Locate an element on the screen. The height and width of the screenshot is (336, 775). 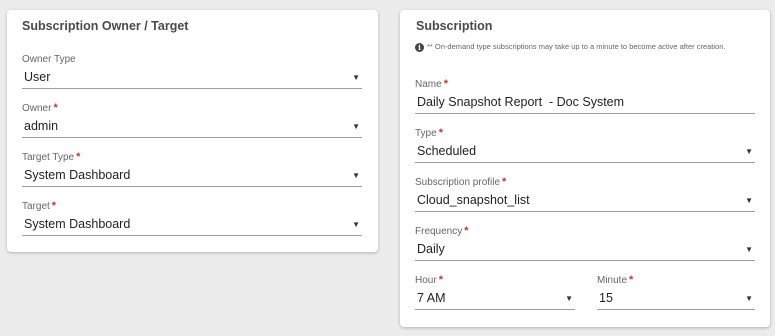
name-input-value: Daily Snapshot Report - Doc System is located at coordinates (521, 102).